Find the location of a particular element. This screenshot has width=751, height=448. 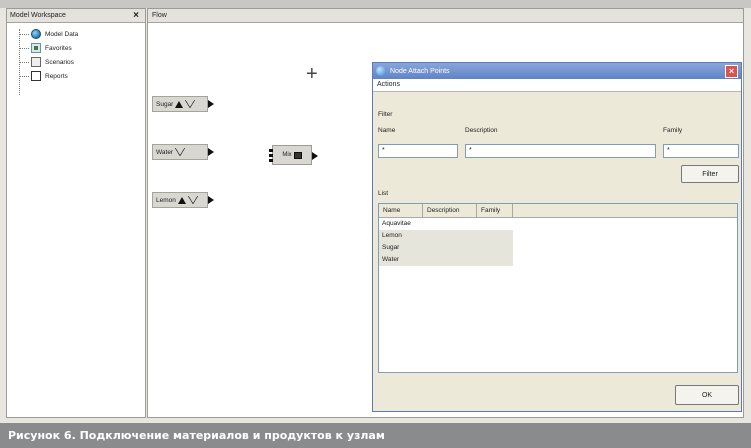

process-node-mix: Mix is located at coordinates (293, 155).